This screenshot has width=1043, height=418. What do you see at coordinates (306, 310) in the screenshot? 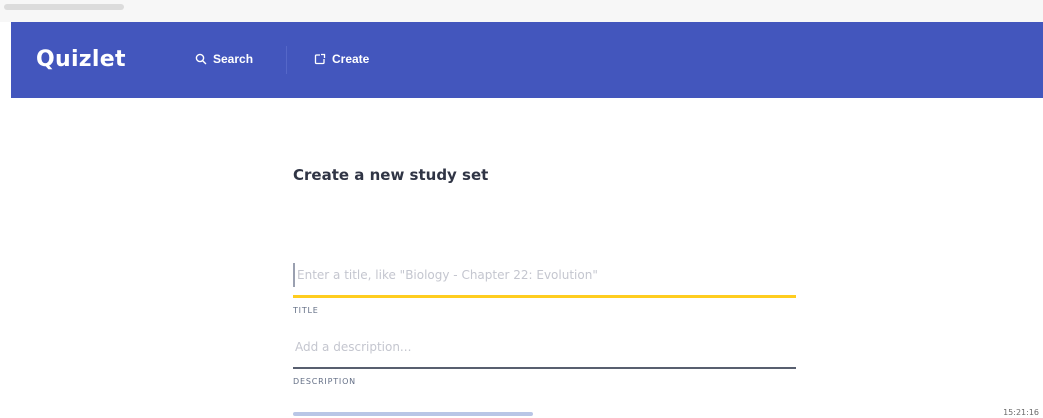
I see `title-label: TITLE` at bounding box center [306, 310].